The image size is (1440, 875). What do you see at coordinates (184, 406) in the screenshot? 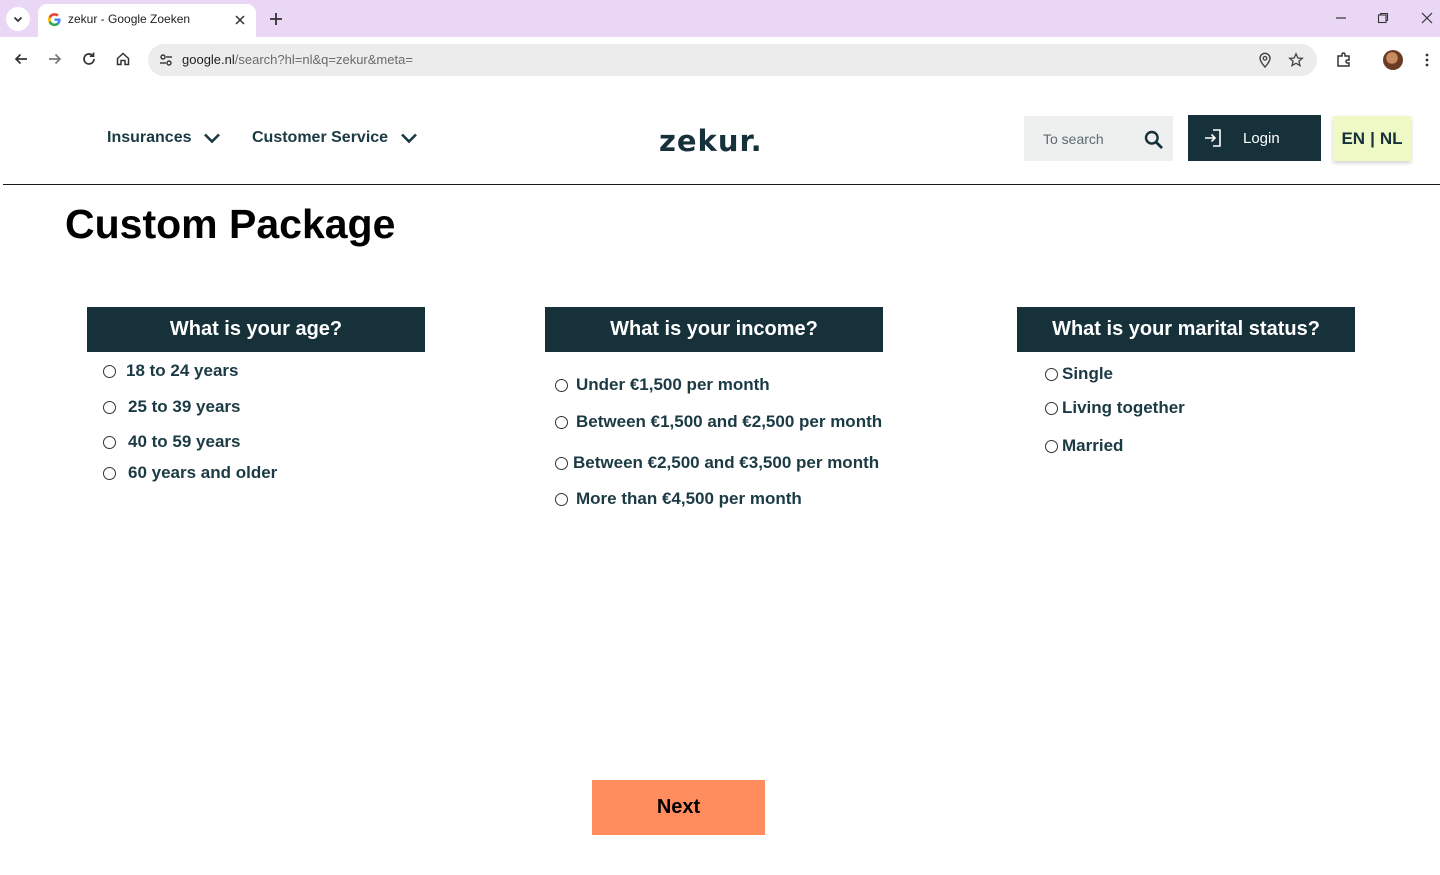
I see `option-label: 25 to 39 years` at bounding box center [184, 406].